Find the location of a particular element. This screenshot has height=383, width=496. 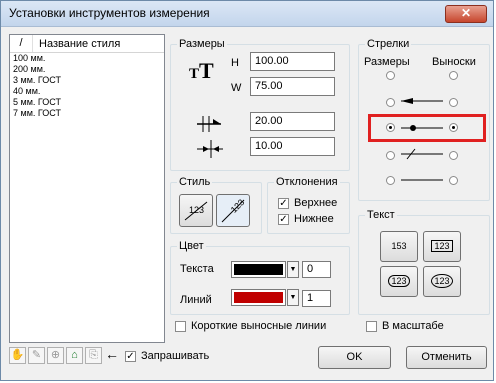

width-input: 75.00 is located at coordinates (292, 86).